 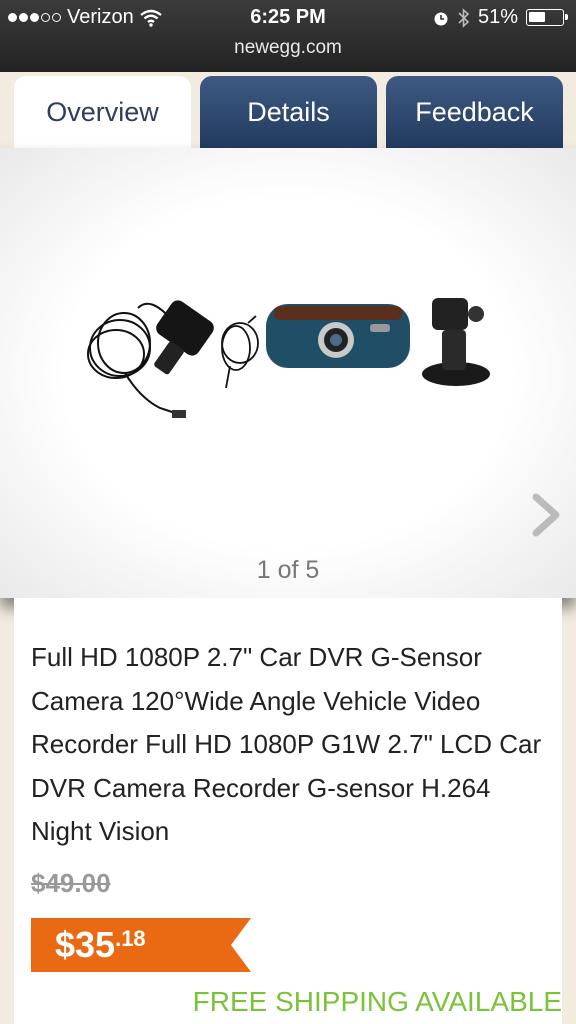 I want to click on address-bar-url: newegg.com, so click(x=288, y=48).